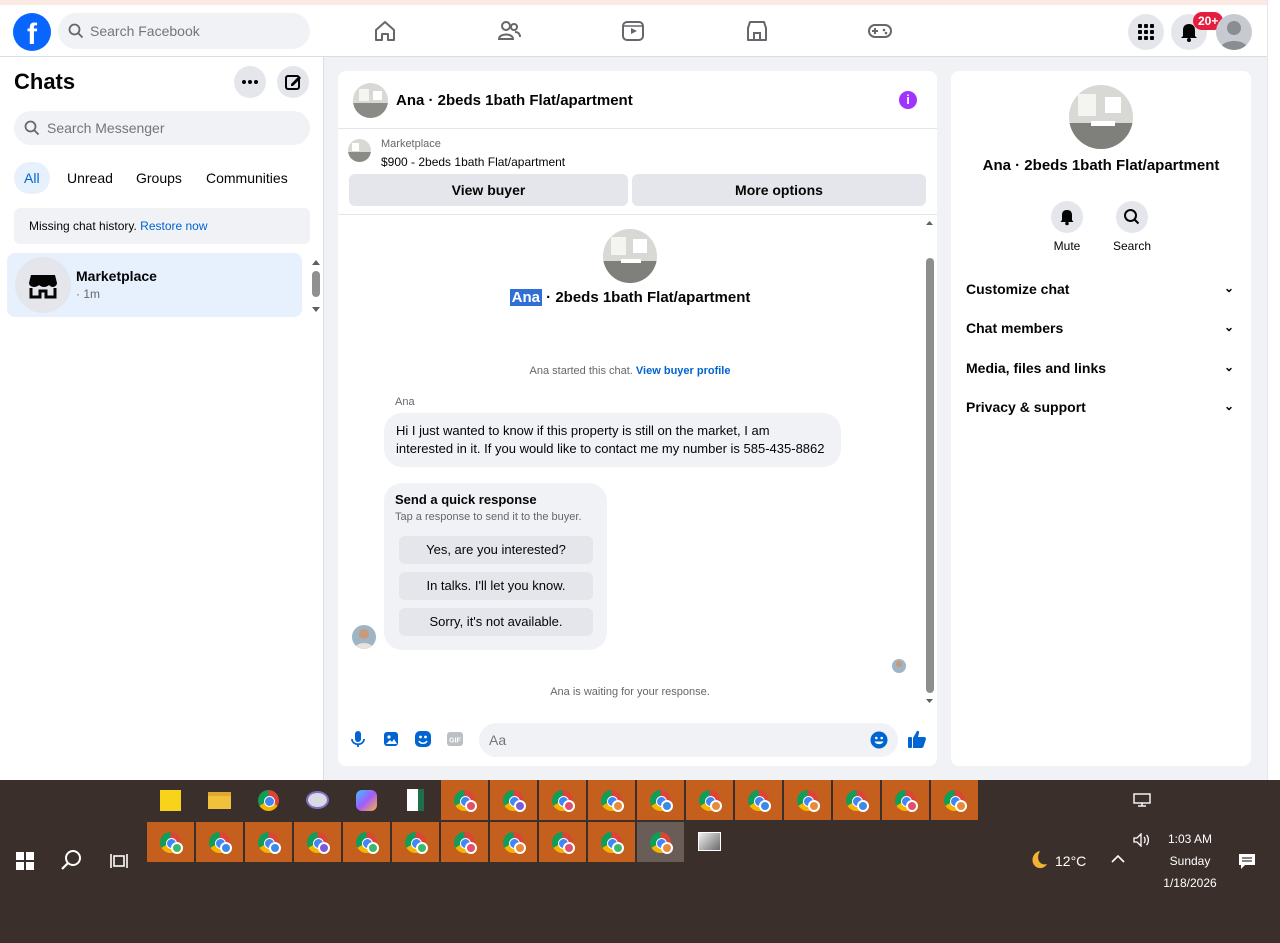 The image size is (1280, 943). I want to click on quick-response-button: In talks. I'll let you know., so click(496, 586).